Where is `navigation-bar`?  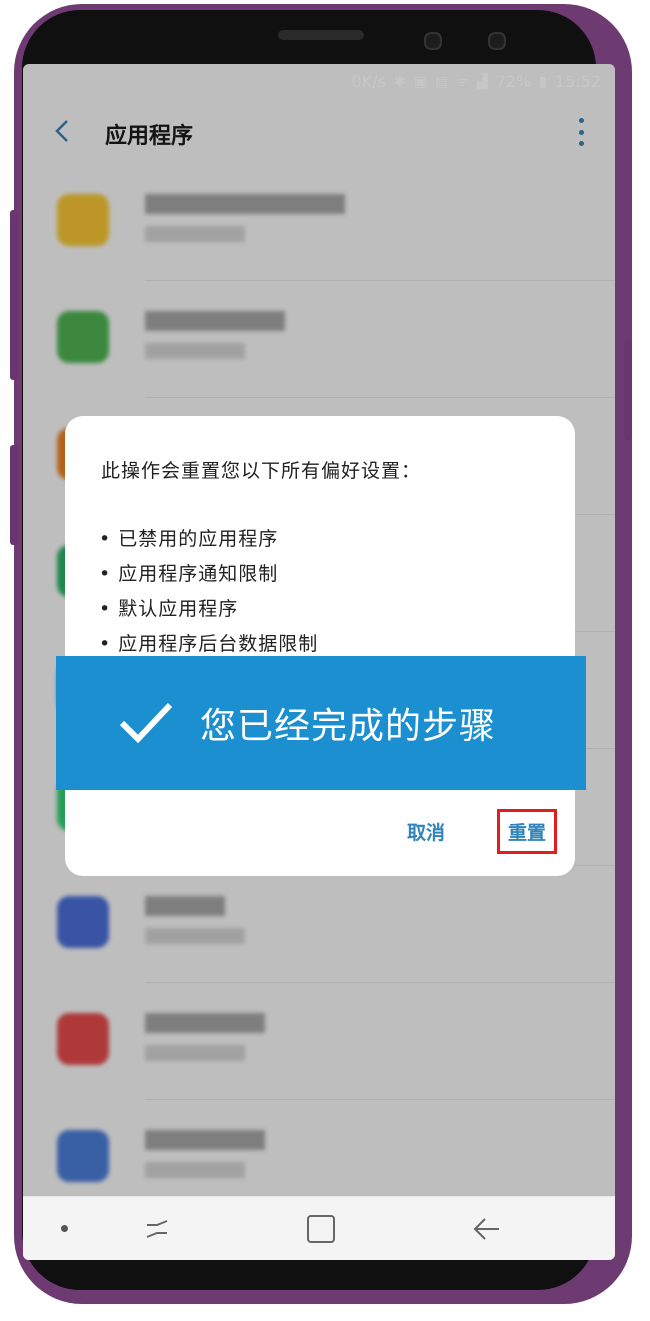 navigation-bar is located at coordinates (319, 1228).